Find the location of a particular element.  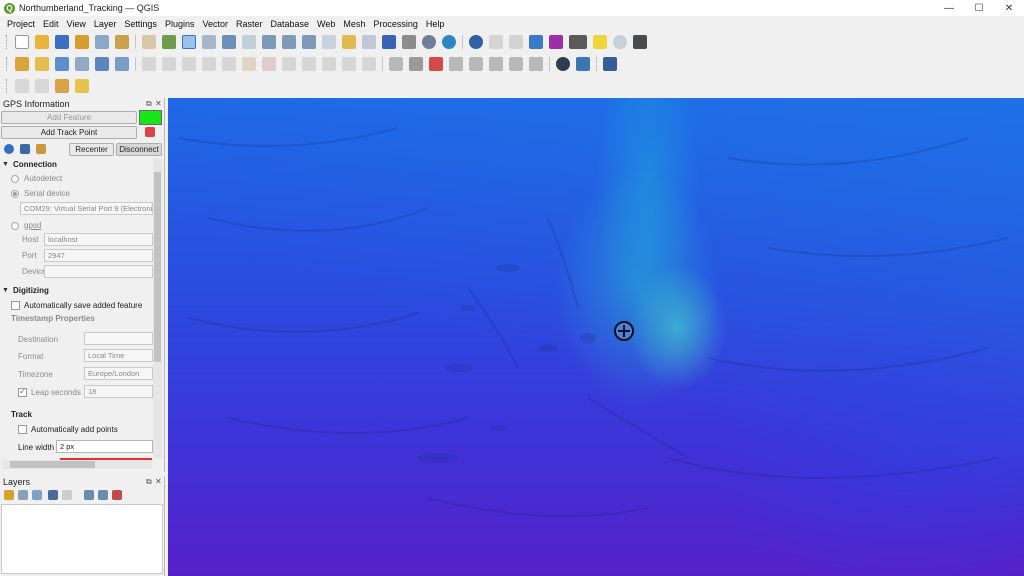

menu-settings: Settings is located at coordinates (140, 24).